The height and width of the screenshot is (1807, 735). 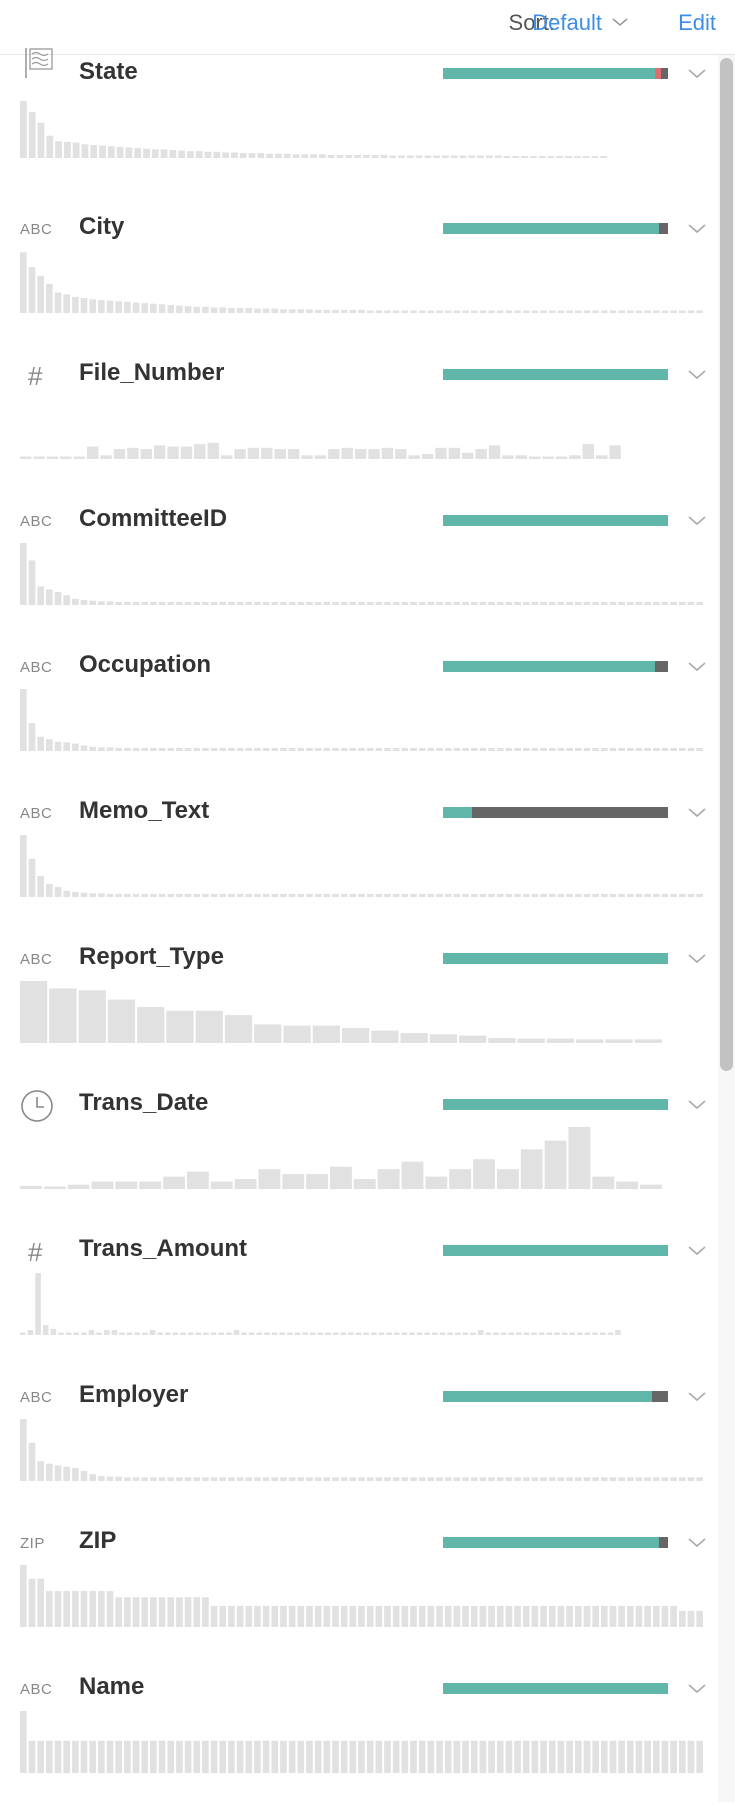 I want to click on column-row: ABC Employer, so click(x=359, y=1442).